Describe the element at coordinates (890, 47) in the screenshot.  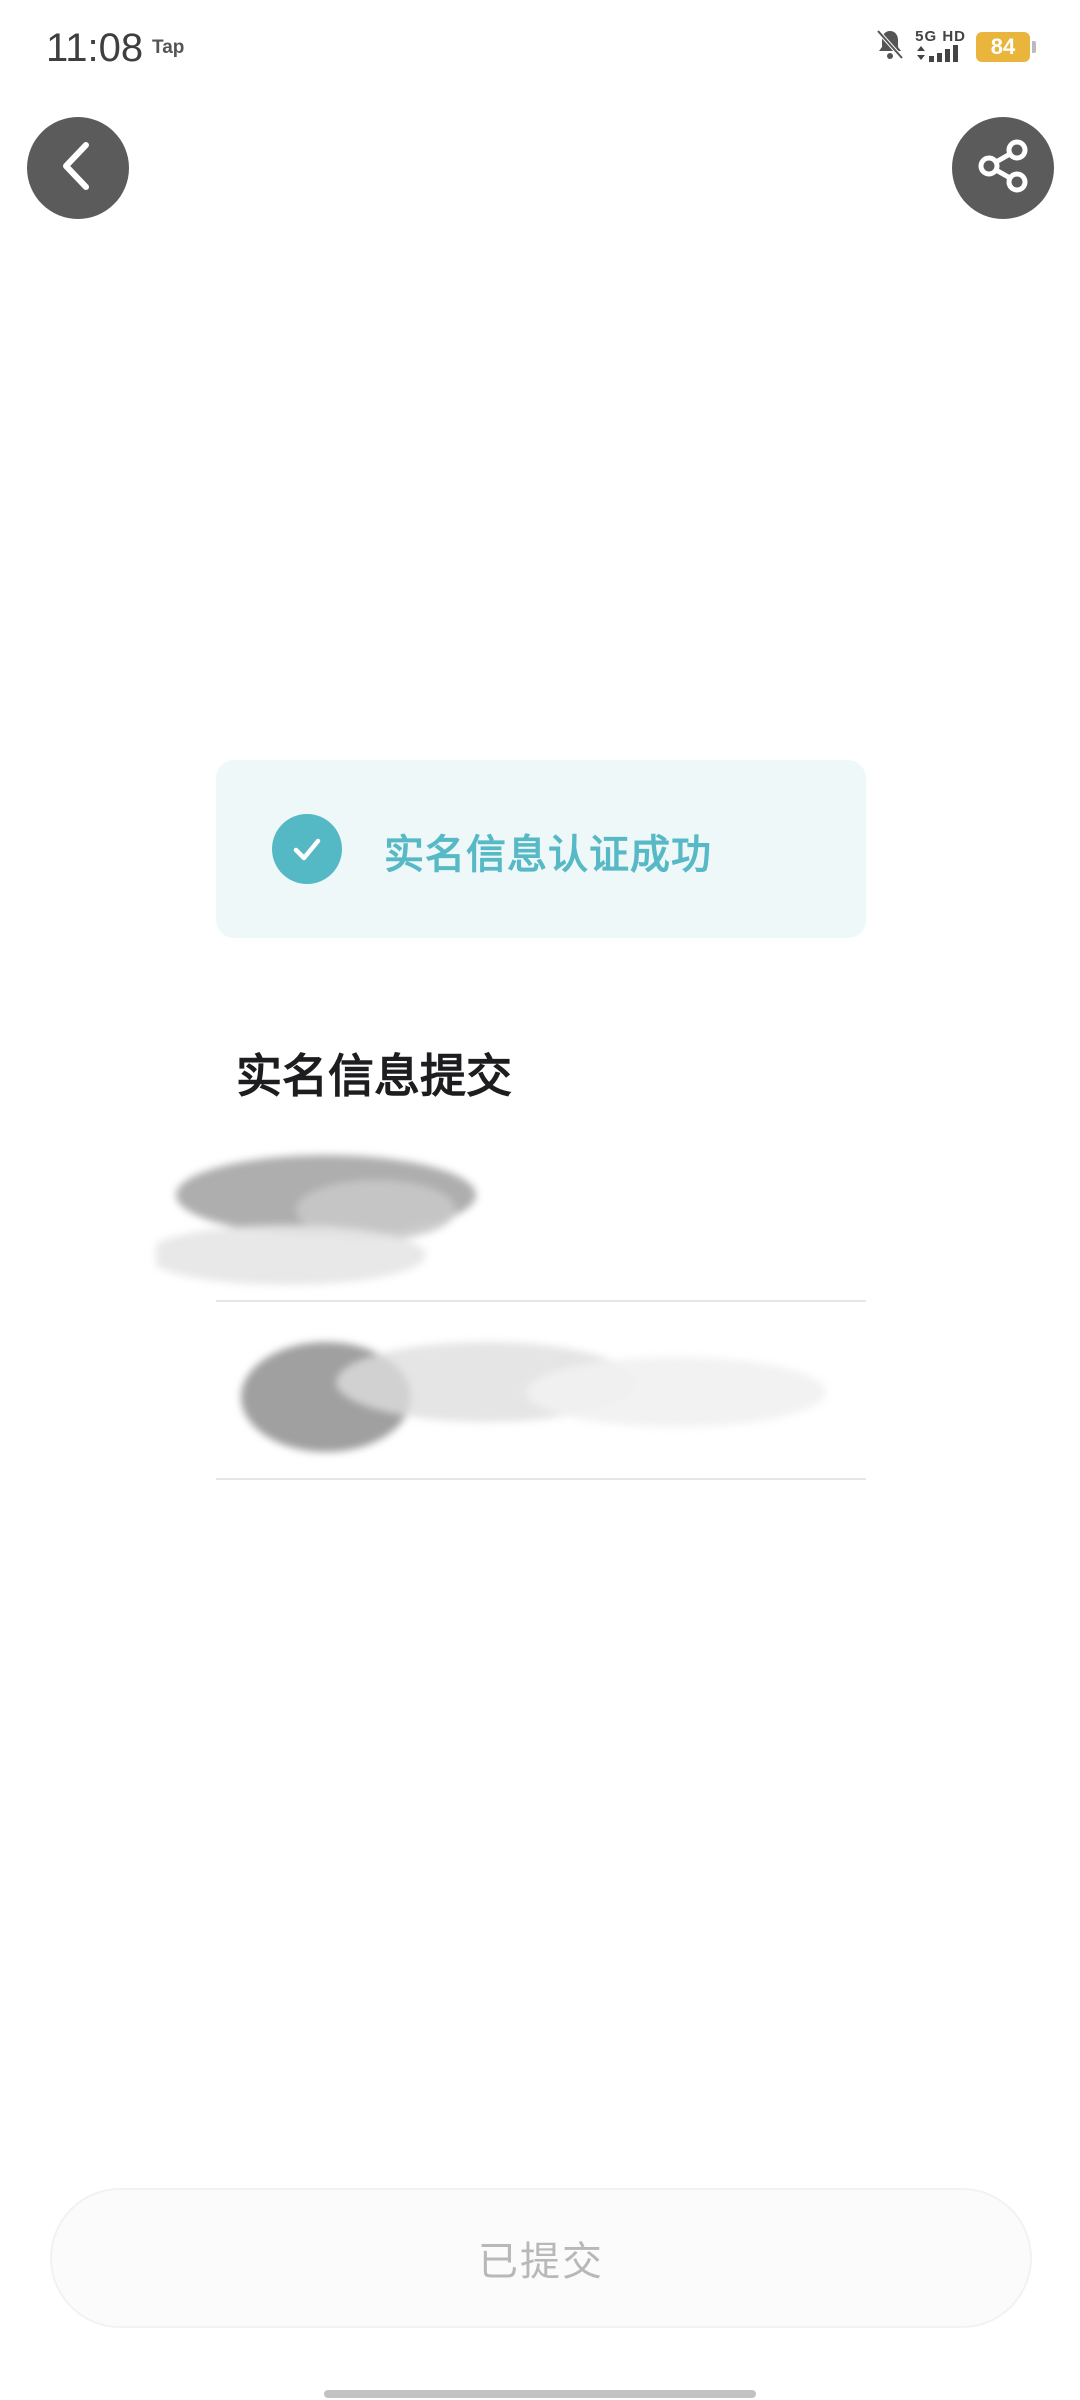
I see `bell-muted-icon` at that location.